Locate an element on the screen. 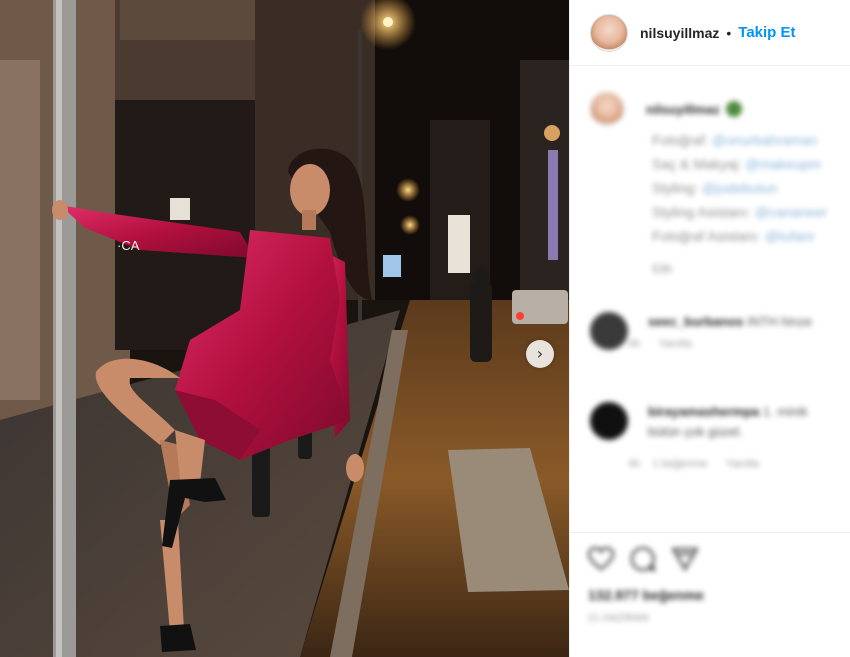  next-photo-button: › is located at coordinates (540, 354).